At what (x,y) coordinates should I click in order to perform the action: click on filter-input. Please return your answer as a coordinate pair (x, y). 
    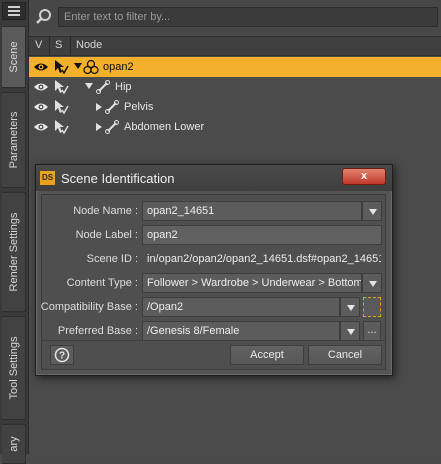
    Looking at the image, I should click on (248, 17).